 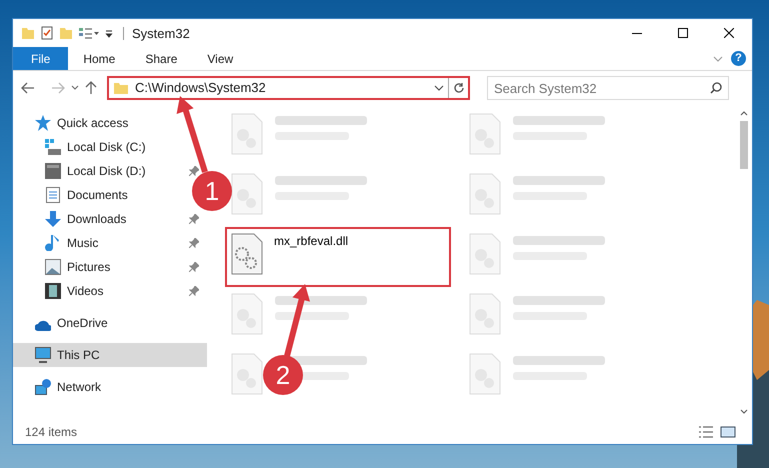 I want to click on refresh-icon, so click(x=458, y=88).